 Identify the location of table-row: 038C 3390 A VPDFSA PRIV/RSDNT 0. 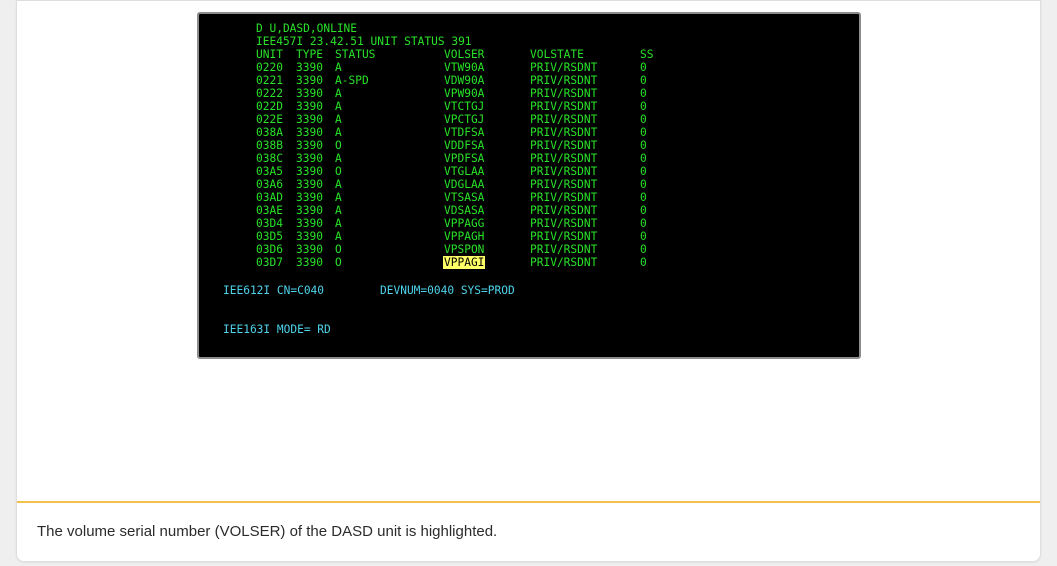
(451, 158).